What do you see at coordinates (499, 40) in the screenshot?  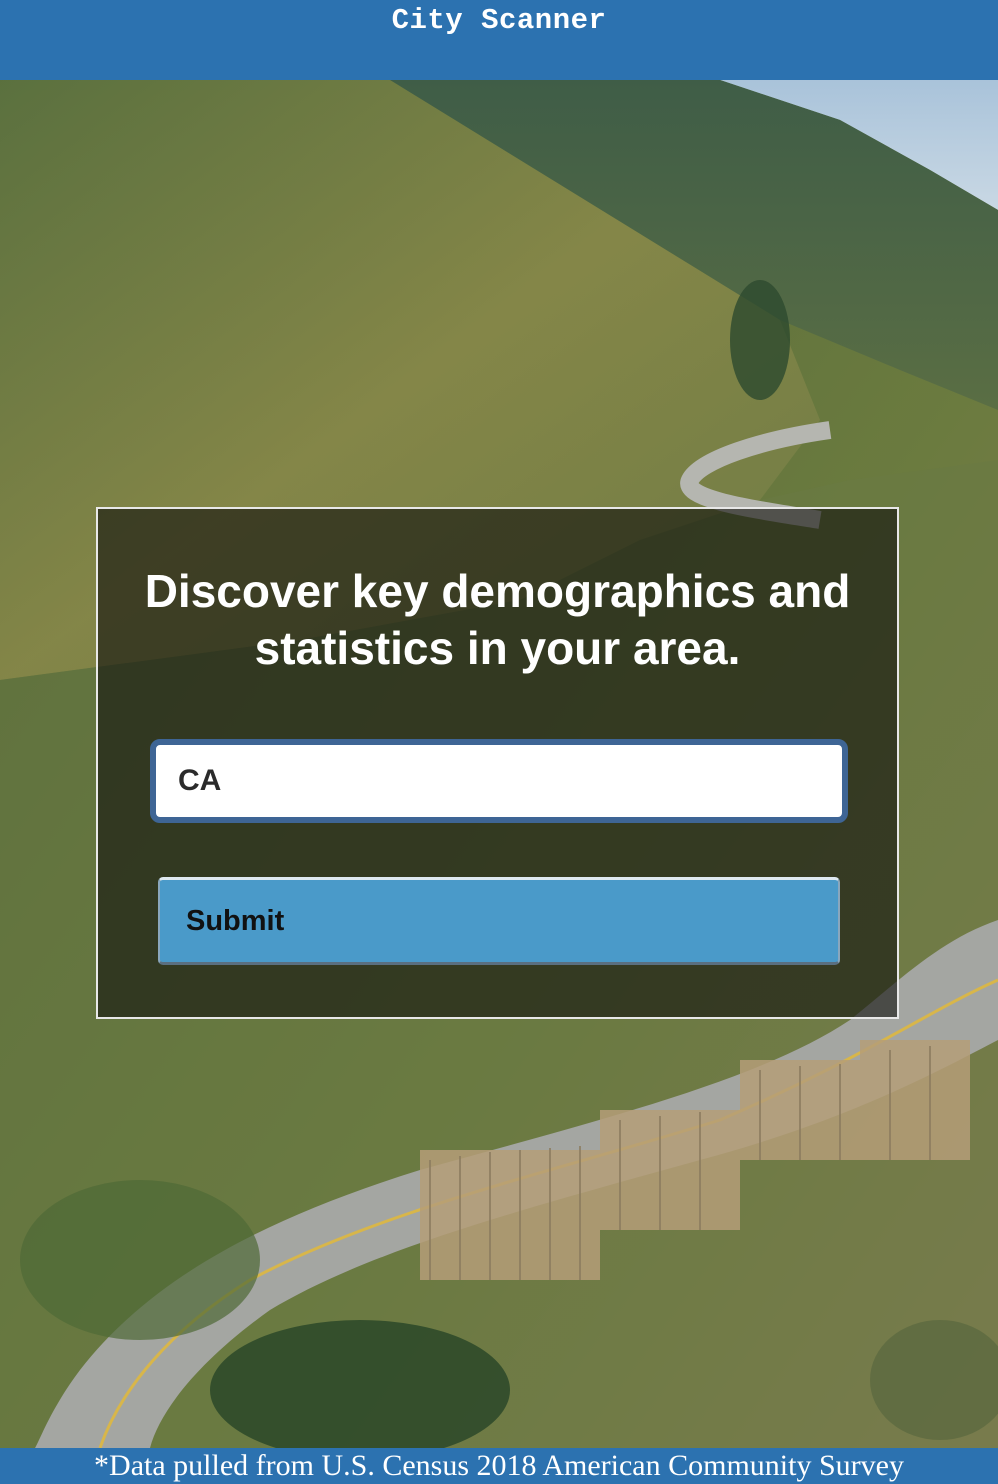 I see `app-header: City Scanner` at bounding box center [499, 40].